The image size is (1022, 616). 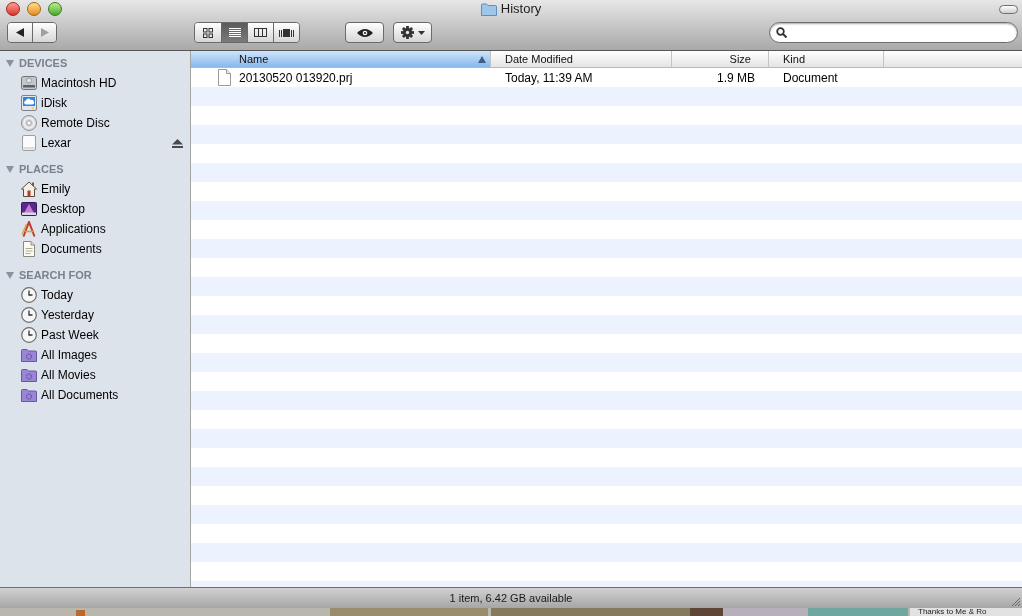 I want to click on window-title: History, so click(x=521, y=9).